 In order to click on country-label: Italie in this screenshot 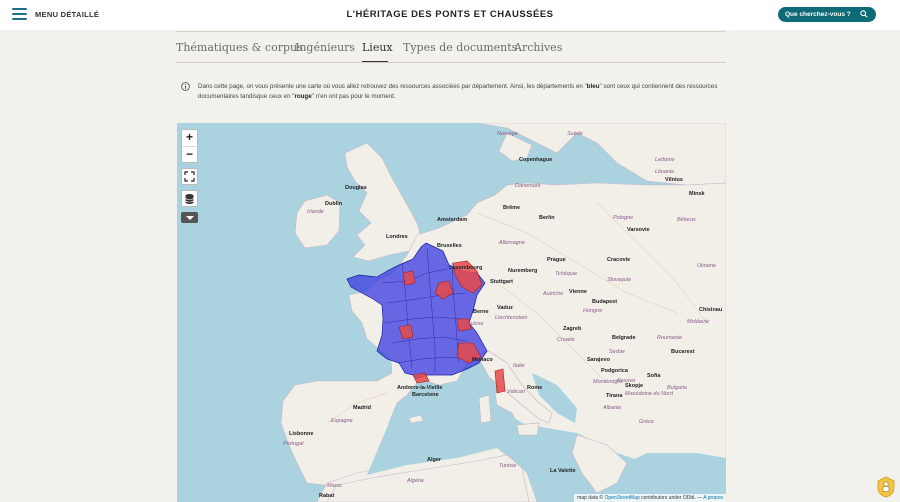, I will do `click(519, 366)`.